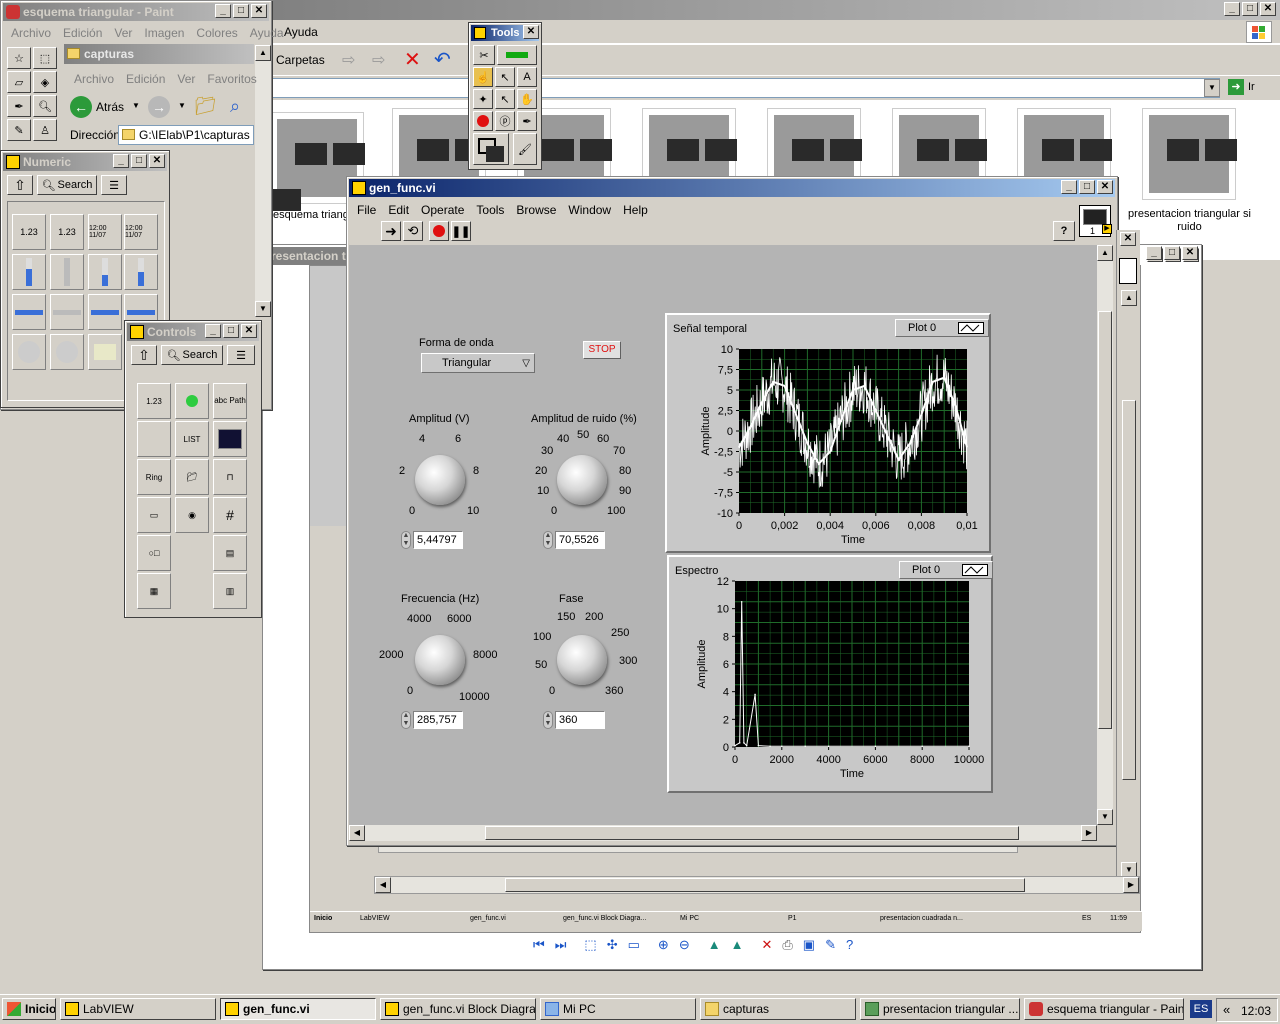 This screenshot has height=1024, width=1280. Describe the element at coordinates (154, 401) in the screenshot. I see `numeric-subpalette-tile: 1.23` at that location.